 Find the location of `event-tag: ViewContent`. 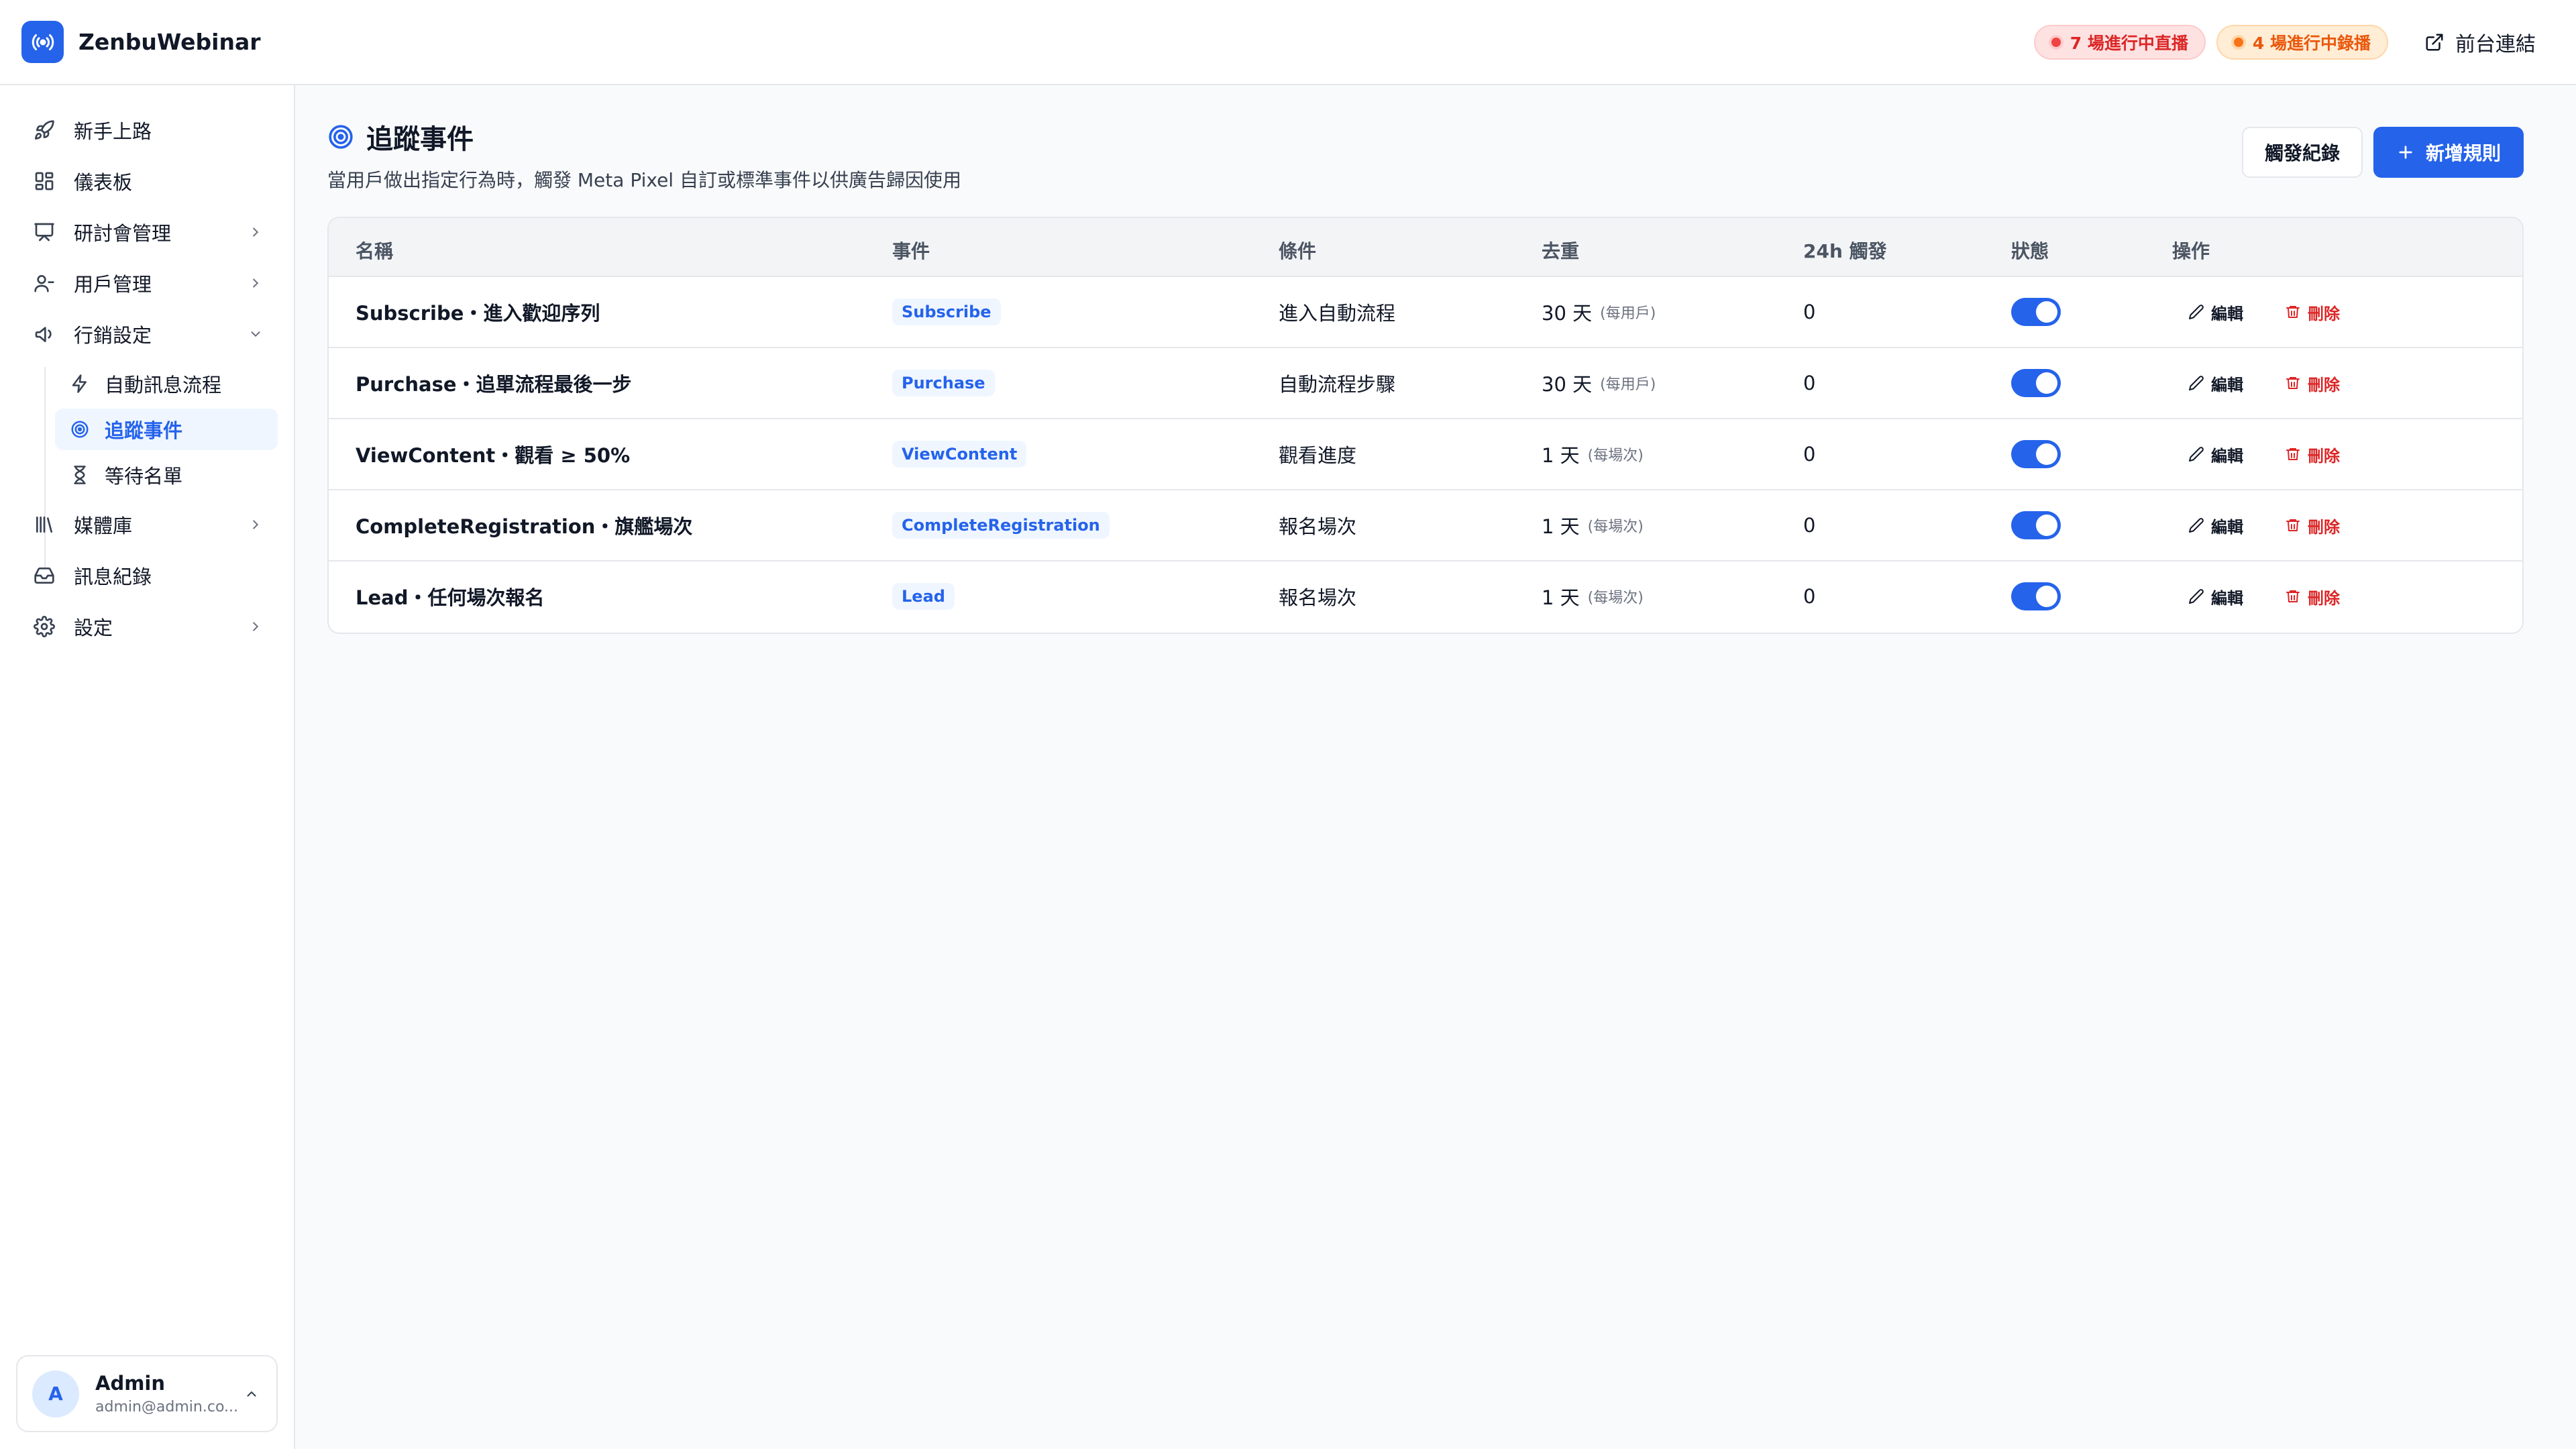

event-tag: ViewContent is located at coordinates (959, 454).